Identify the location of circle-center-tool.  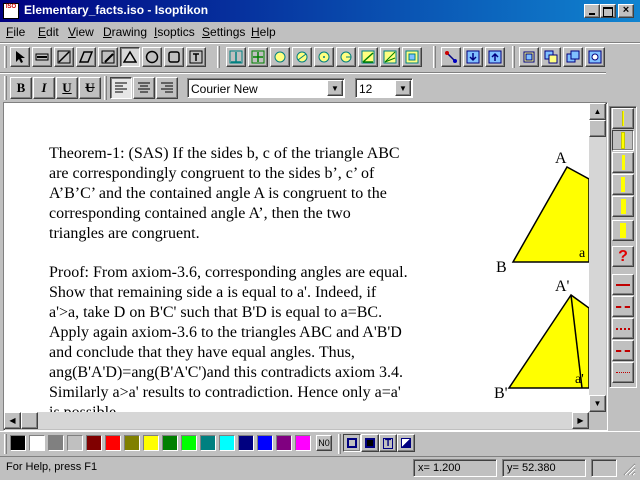
(324, 57).